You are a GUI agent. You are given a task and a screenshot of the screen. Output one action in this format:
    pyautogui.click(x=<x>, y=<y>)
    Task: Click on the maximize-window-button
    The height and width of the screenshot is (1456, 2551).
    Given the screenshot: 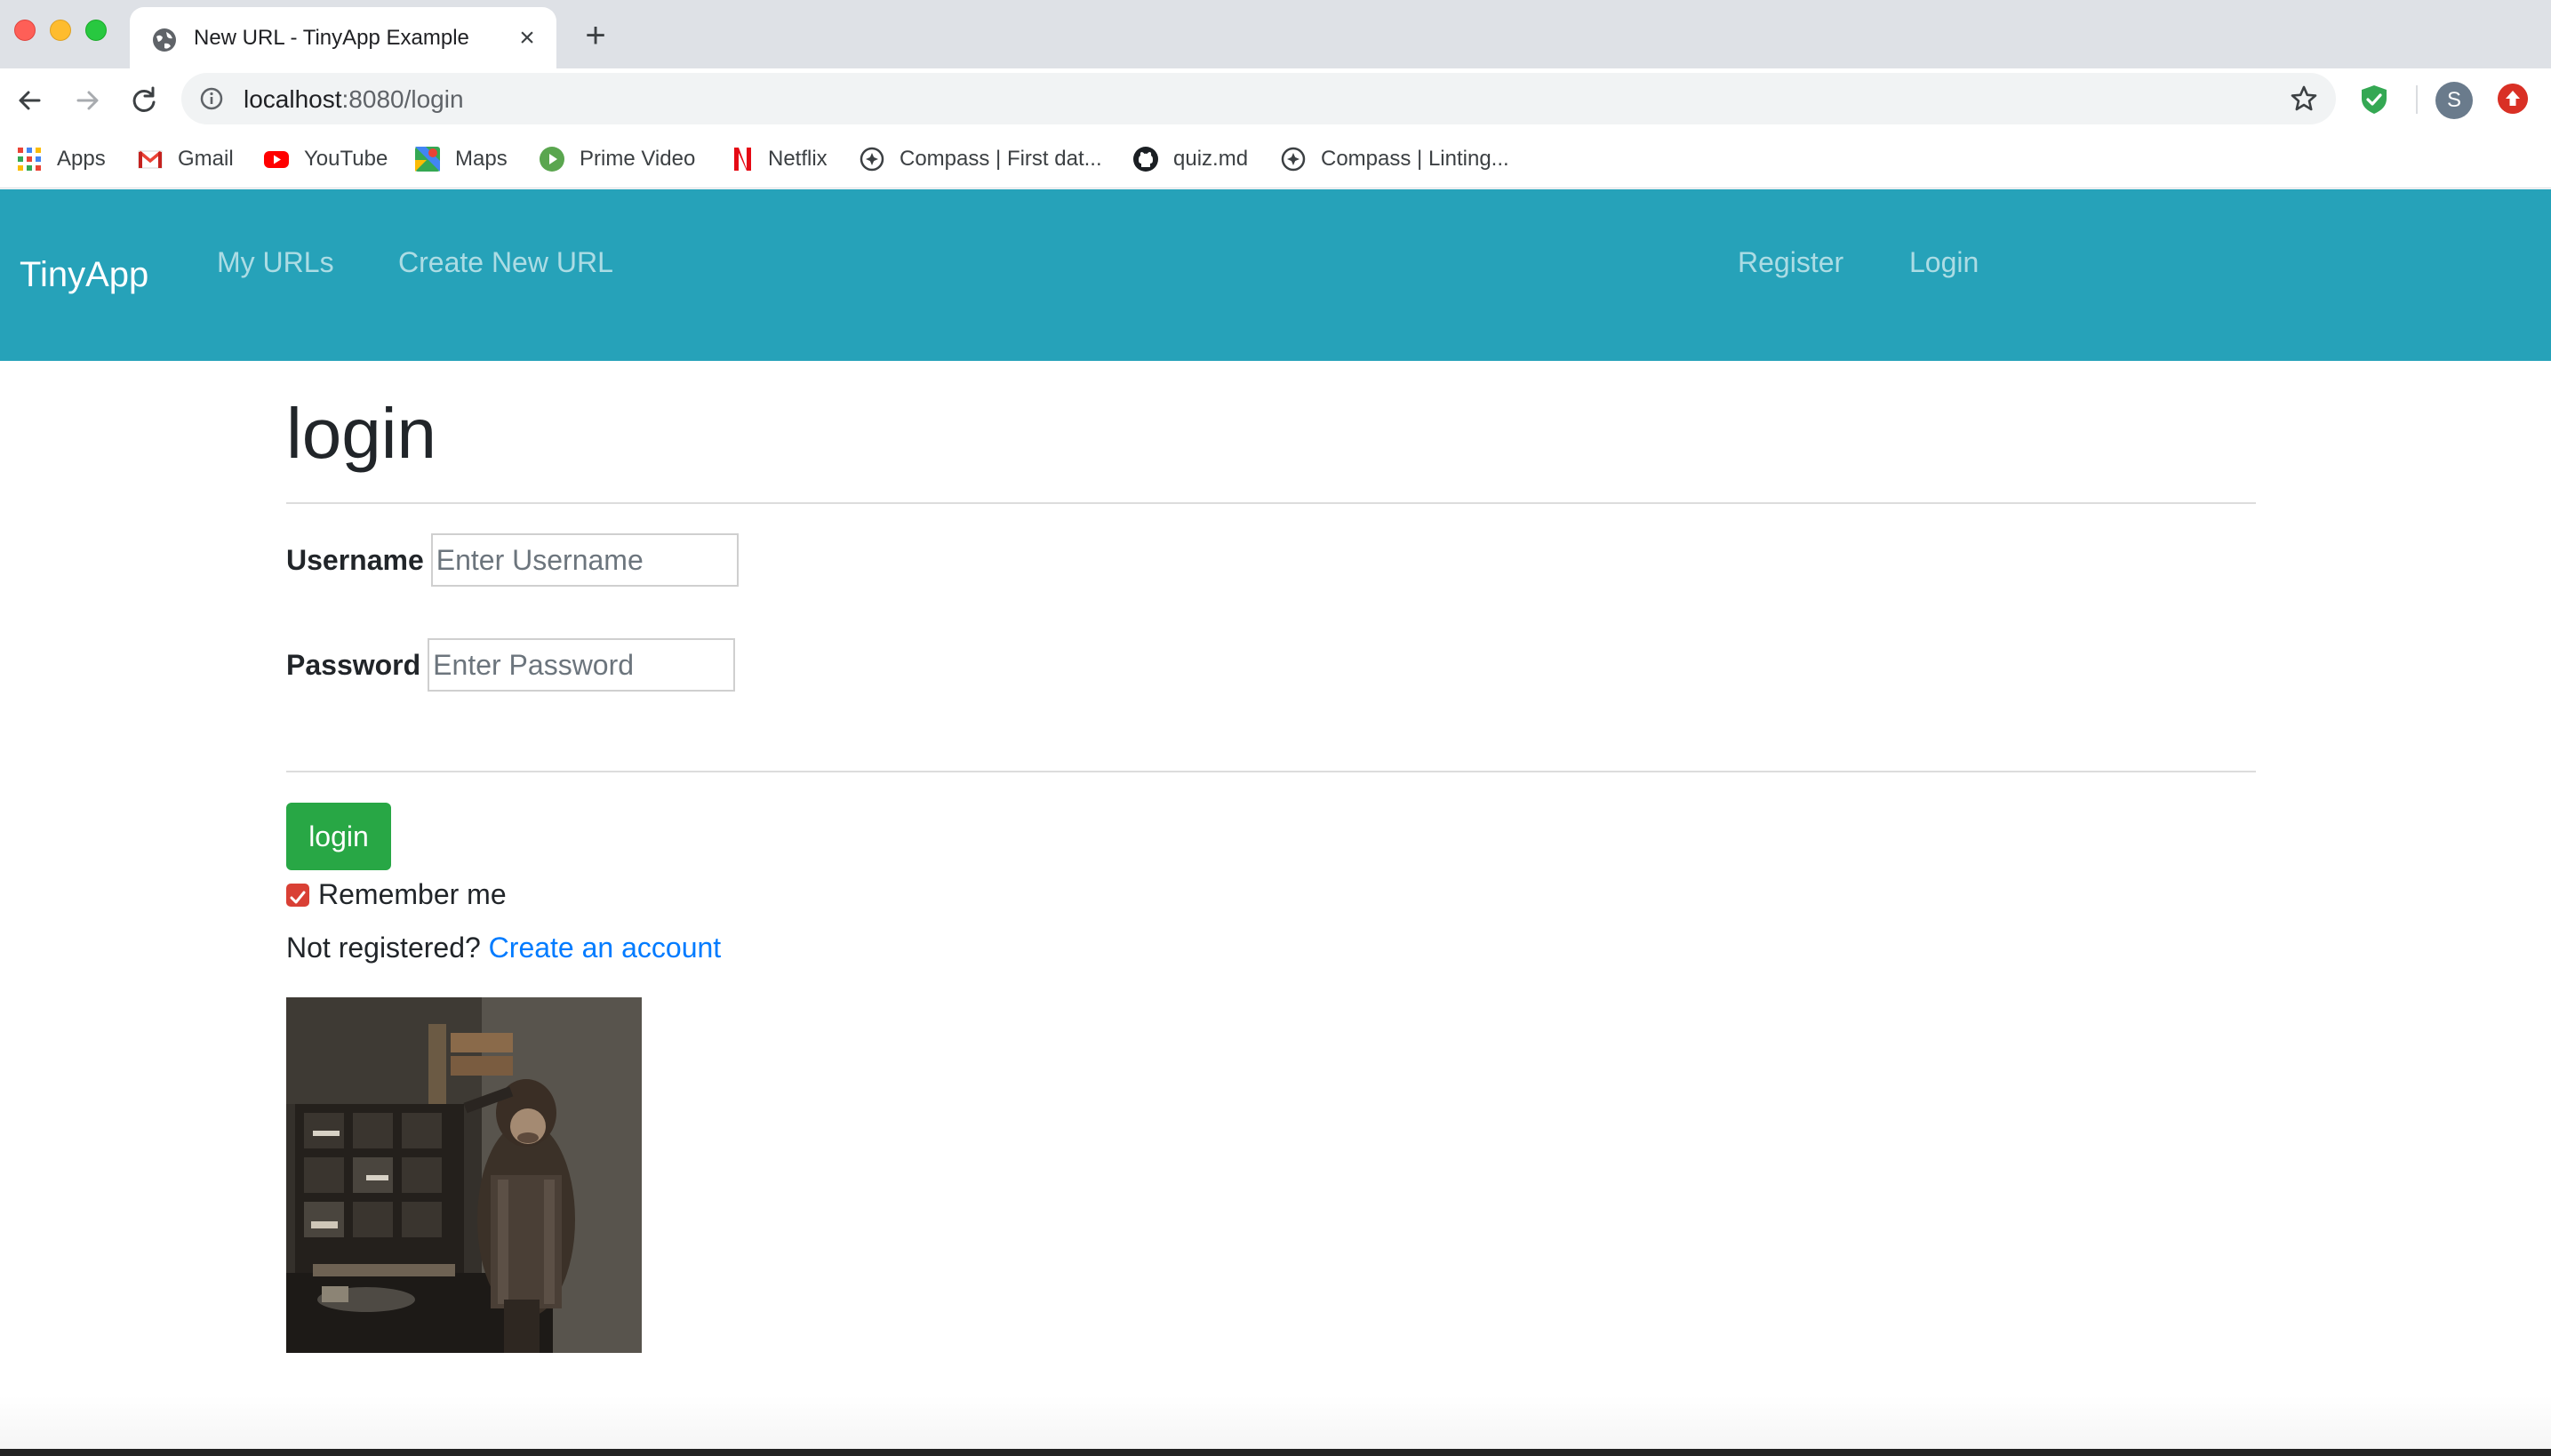 What is the action you would take?
    pyautogui.click(x=96, y=30)
    